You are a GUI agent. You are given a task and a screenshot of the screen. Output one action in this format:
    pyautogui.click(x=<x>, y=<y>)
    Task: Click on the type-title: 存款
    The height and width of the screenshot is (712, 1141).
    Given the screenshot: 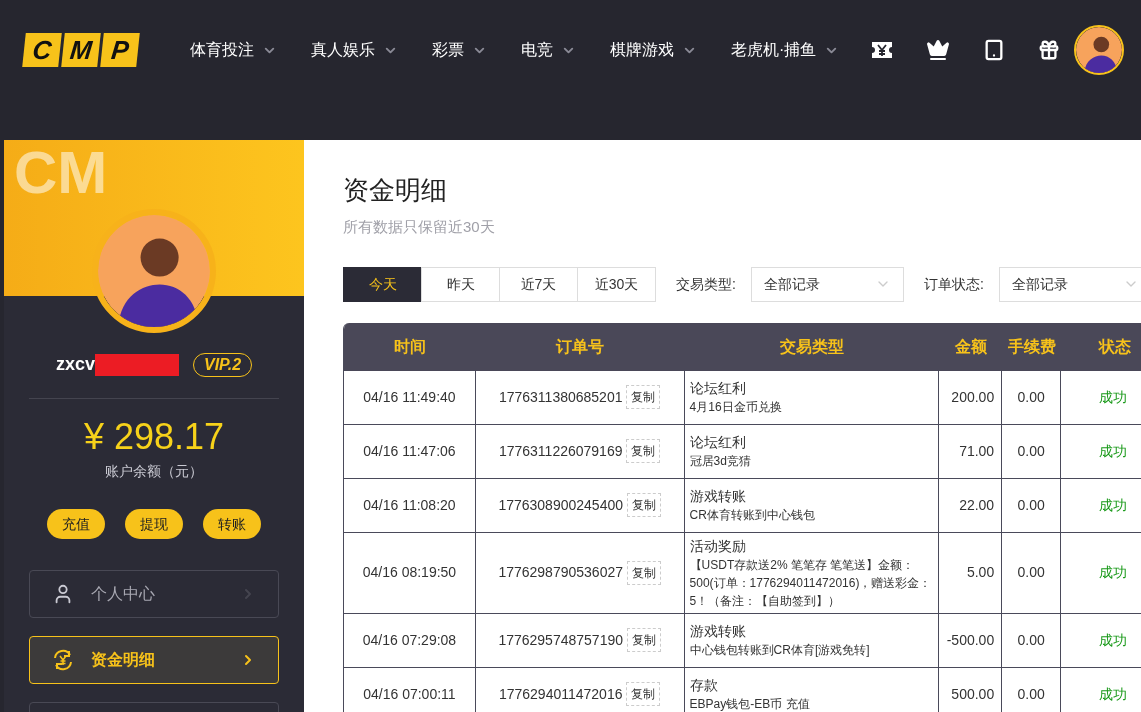 What is the action you would take?
    pyautogui.click(x=704, y=685)
    